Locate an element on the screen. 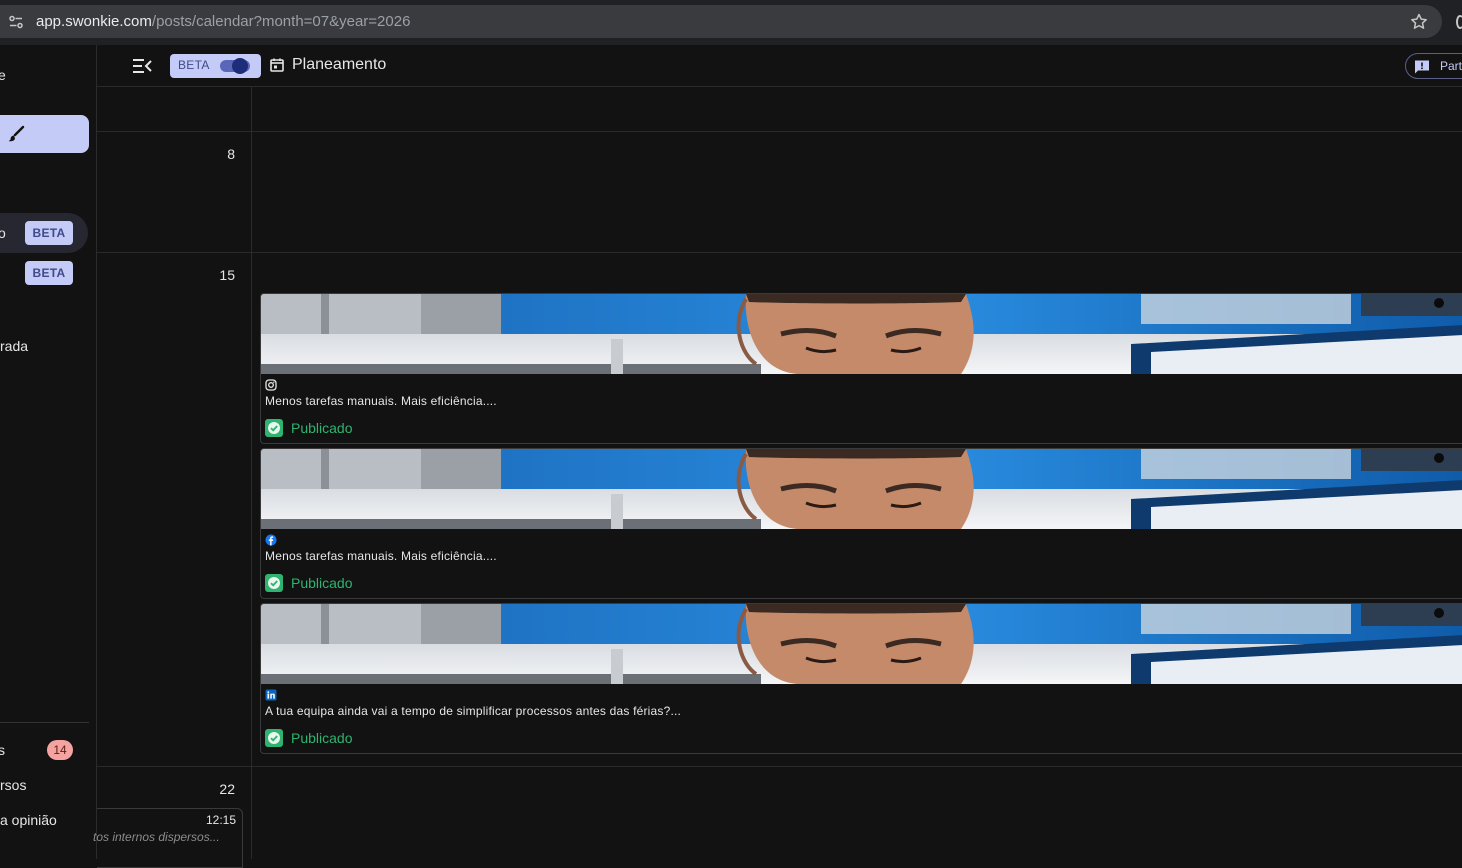  url-host: app.swonkie.com is located at coordinates (94, 21).